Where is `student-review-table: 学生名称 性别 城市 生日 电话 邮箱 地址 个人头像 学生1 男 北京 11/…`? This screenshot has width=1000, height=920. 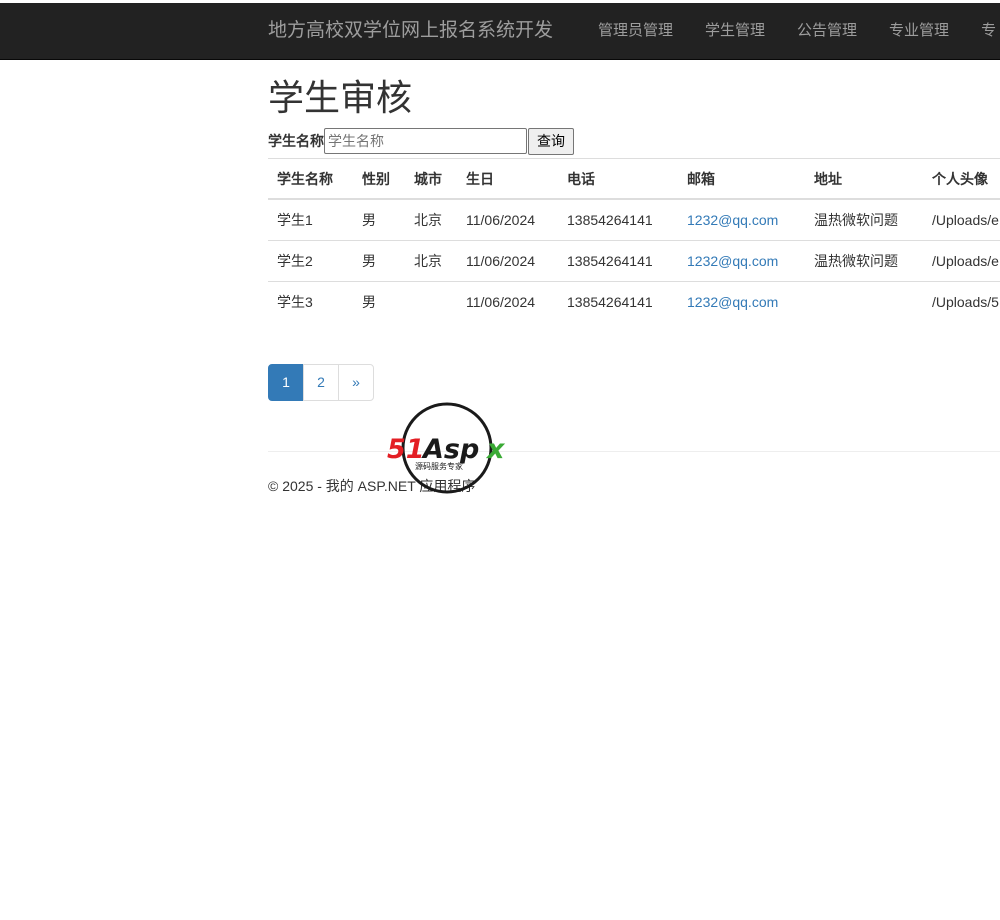
student-review-table: 学生名称 性别 城市 生日 电话 邮箱 地址 个人头像 学生1 男 北京 11/… is located at coordinates (634, 240).